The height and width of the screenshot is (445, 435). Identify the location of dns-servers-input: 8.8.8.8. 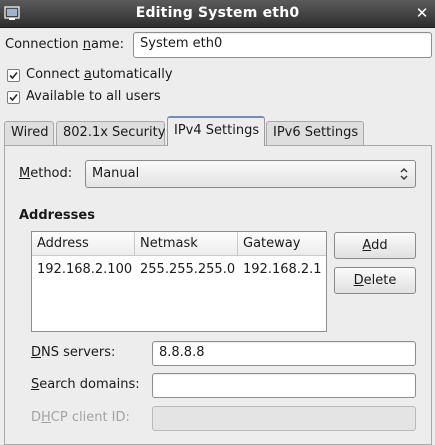
(284, 353).